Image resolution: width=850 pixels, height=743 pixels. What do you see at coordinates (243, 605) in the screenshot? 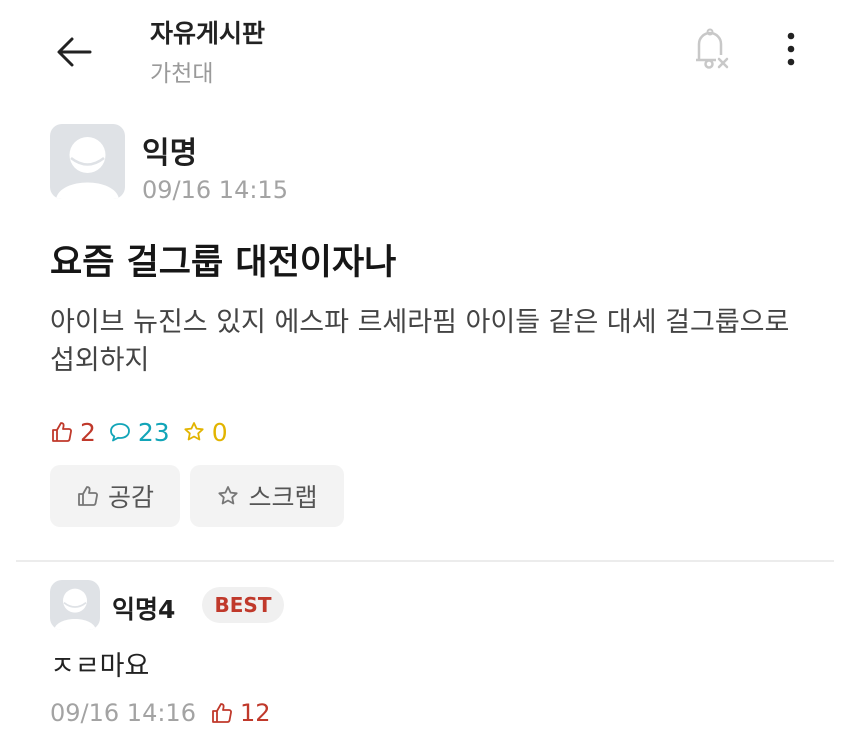
I see `best-badge: BEST` at bounding box center [243, 605].